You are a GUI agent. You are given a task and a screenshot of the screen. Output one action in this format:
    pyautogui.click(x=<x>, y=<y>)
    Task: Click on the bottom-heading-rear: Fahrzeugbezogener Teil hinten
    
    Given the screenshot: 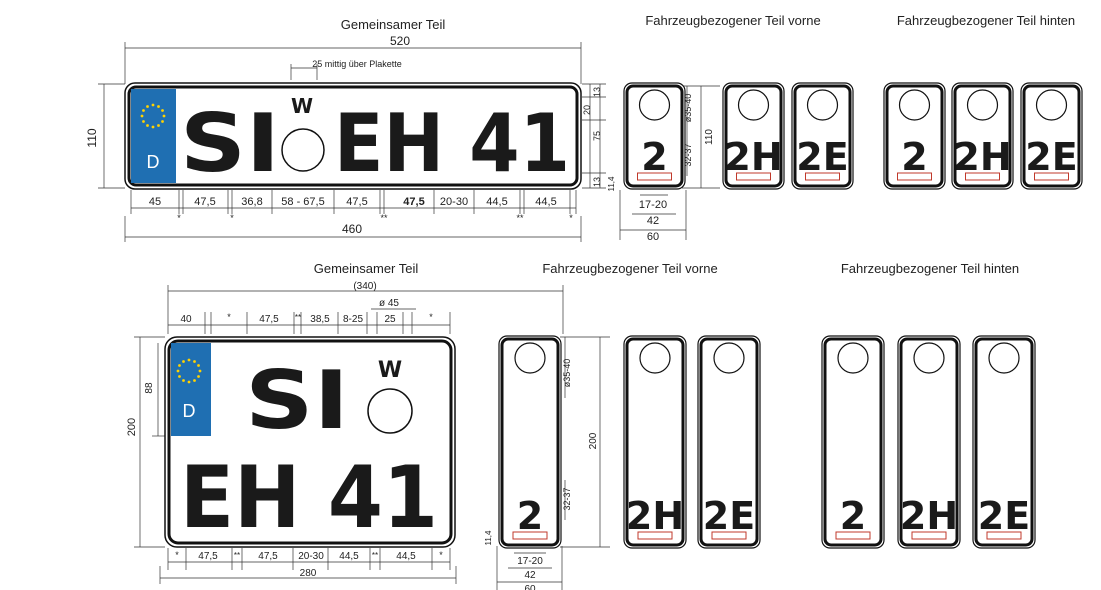 What is the action you would take?
    pyautogui.click(x=930, y=268)
    